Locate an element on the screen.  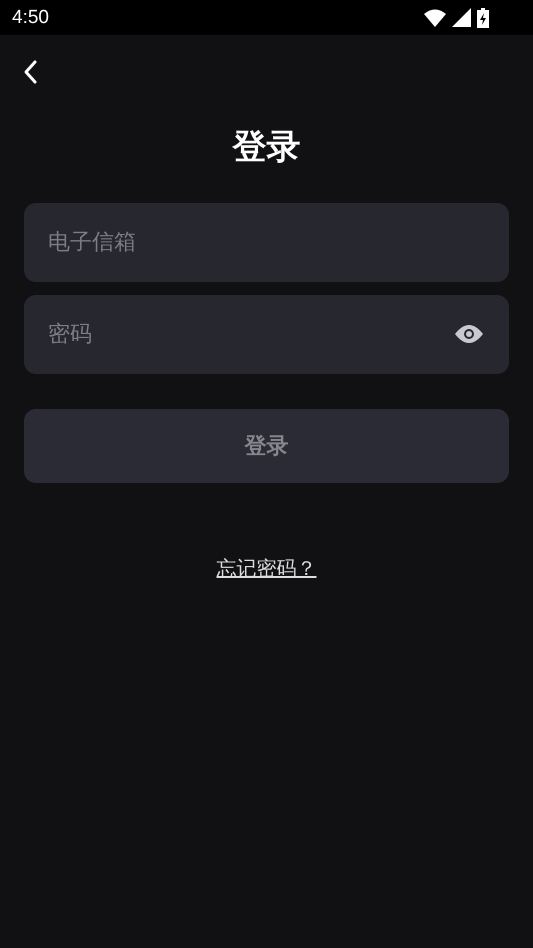
password-field: 密码 is located at coordinates (266, 334).